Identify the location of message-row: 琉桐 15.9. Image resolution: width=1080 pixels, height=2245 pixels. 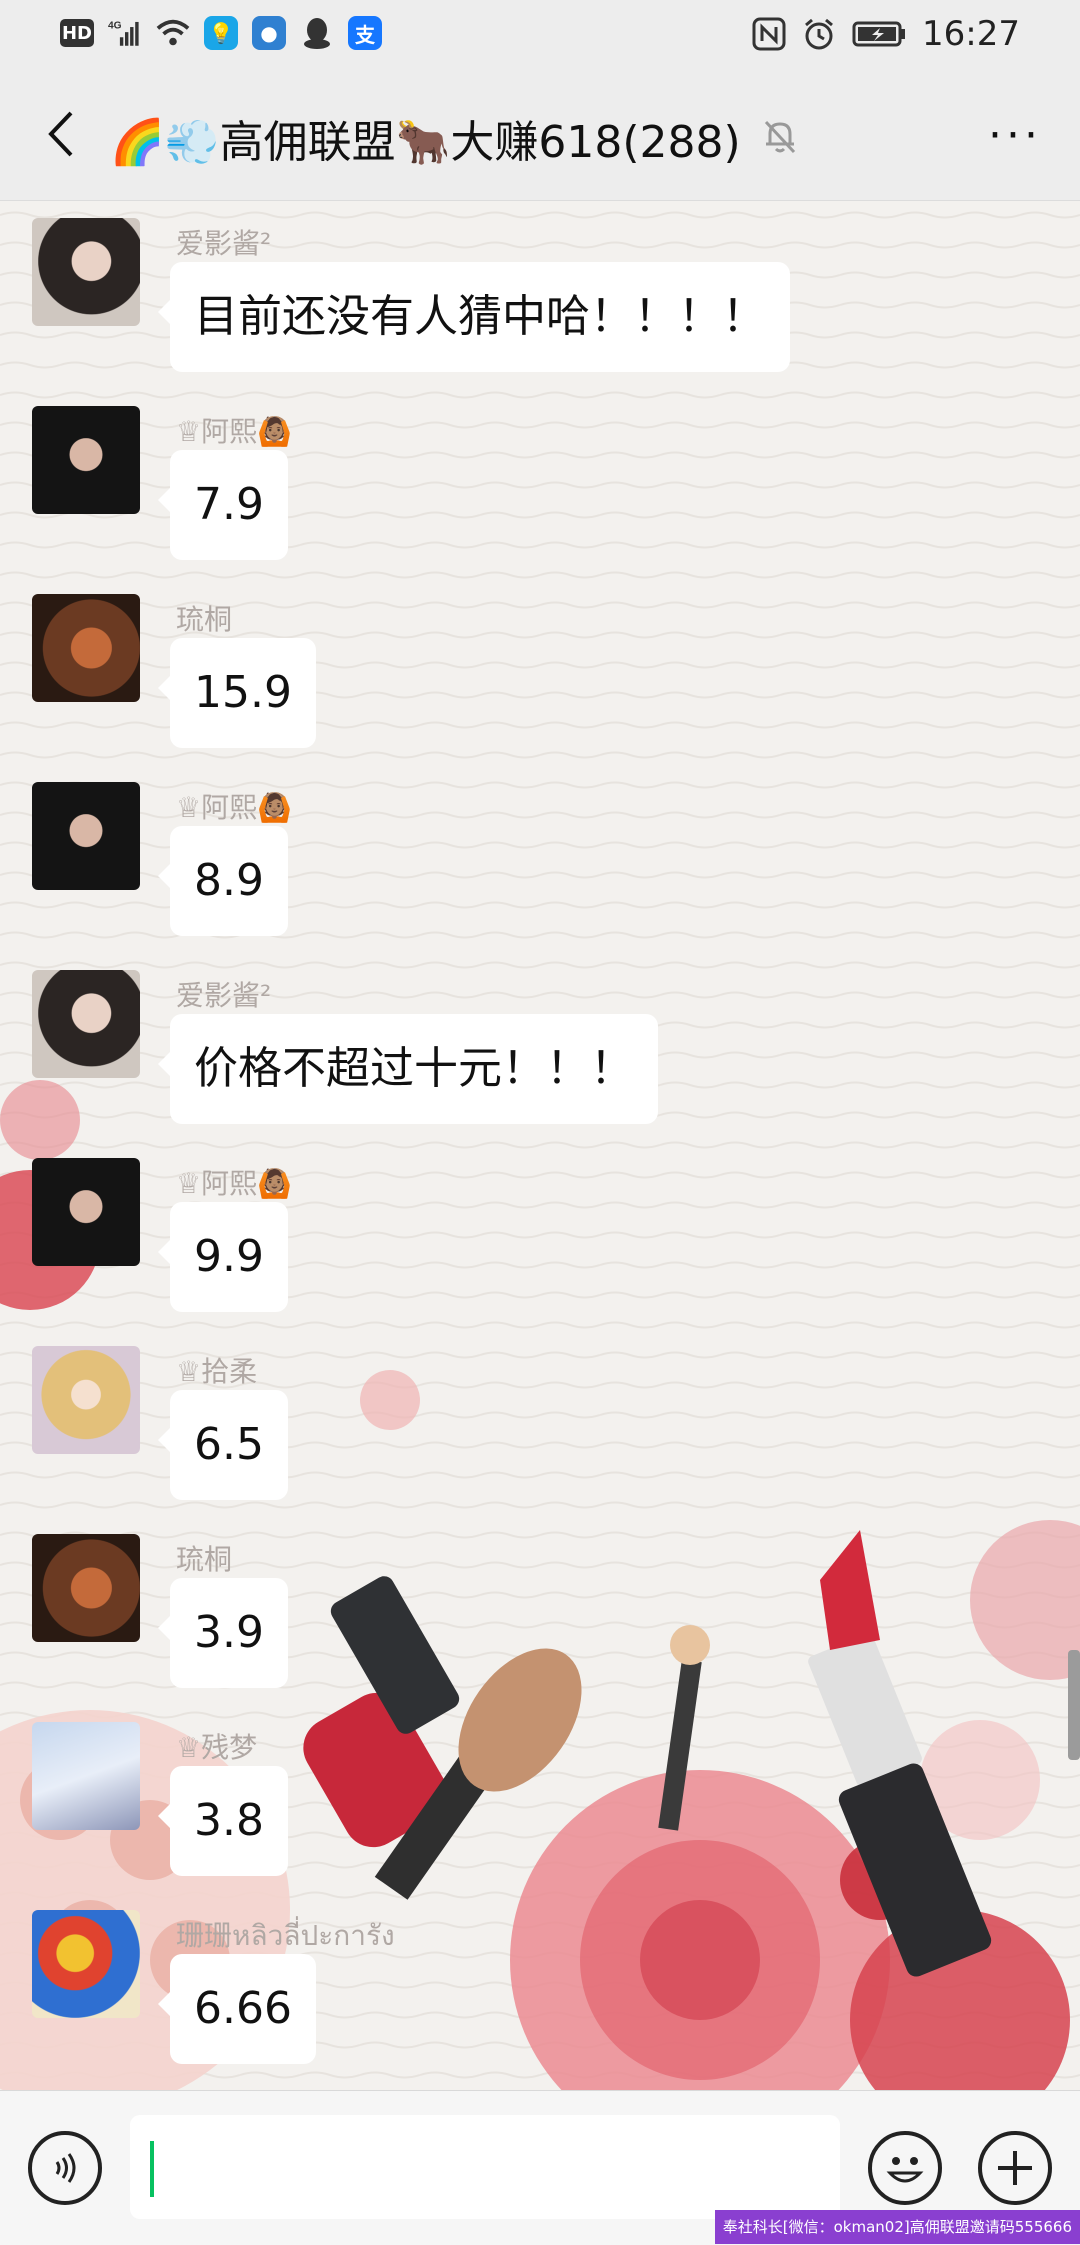
(540, 670).